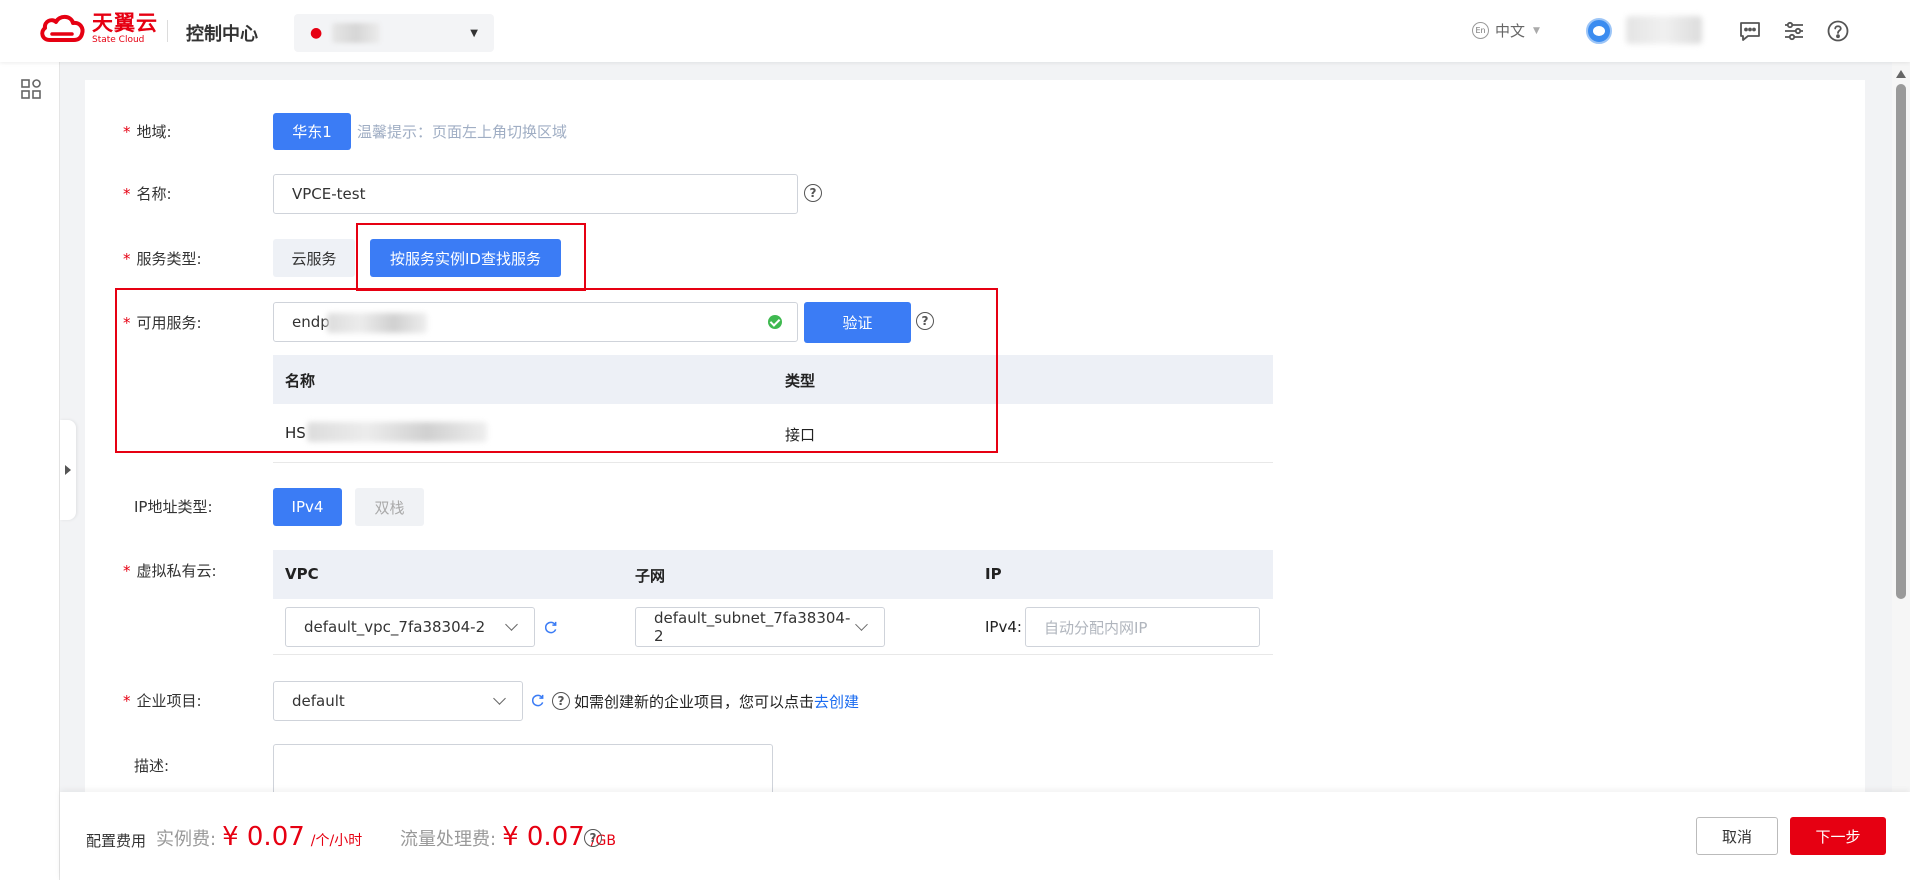  Describe the element at coordinates (535, 194) in the screenshot. I see `name-input: VPCE-test` at that location.